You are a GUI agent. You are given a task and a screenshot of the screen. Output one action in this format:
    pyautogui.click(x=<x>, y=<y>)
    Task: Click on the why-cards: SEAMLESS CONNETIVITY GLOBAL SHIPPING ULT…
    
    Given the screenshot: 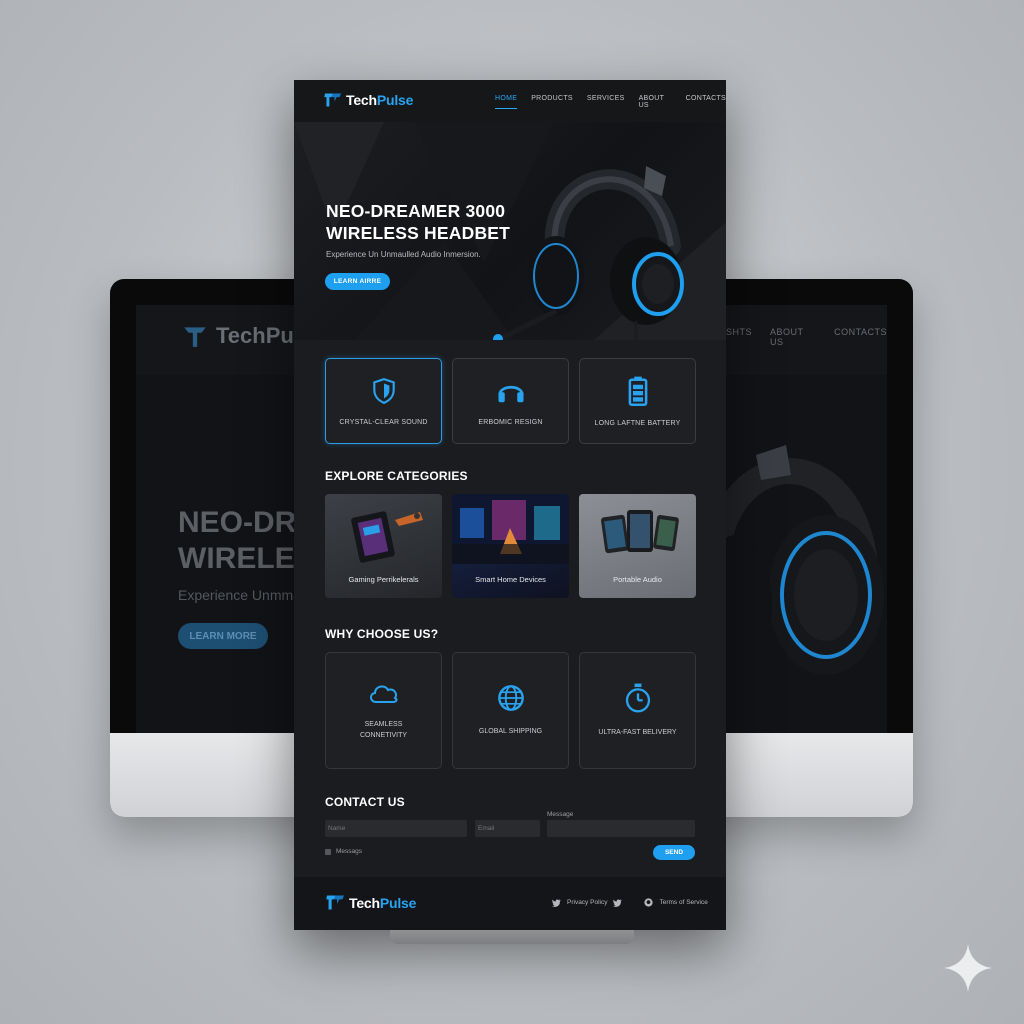 What is the action you would take?
    pyautogui.click(x=510, y=710)
    